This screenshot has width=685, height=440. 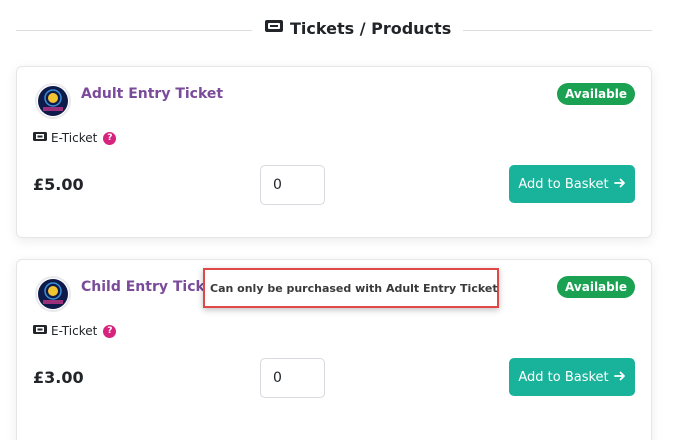 I want to click on price: £5.00, so click(x=58, y=184).